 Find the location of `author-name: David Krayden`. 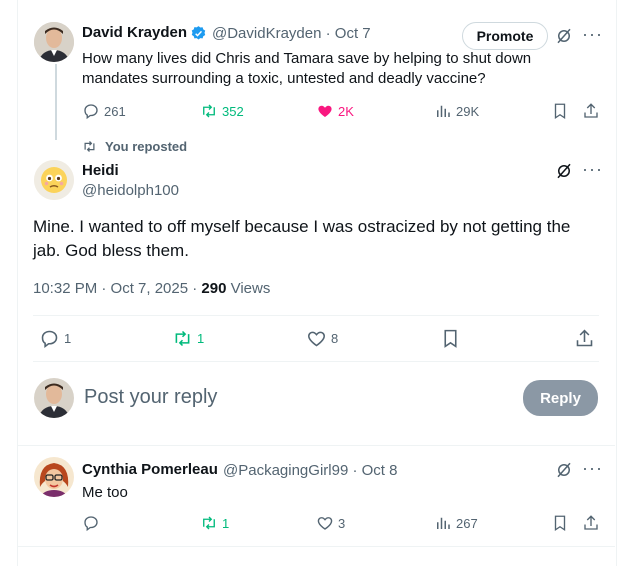

author-name: David Krayden is located at coordinates (134, 32).